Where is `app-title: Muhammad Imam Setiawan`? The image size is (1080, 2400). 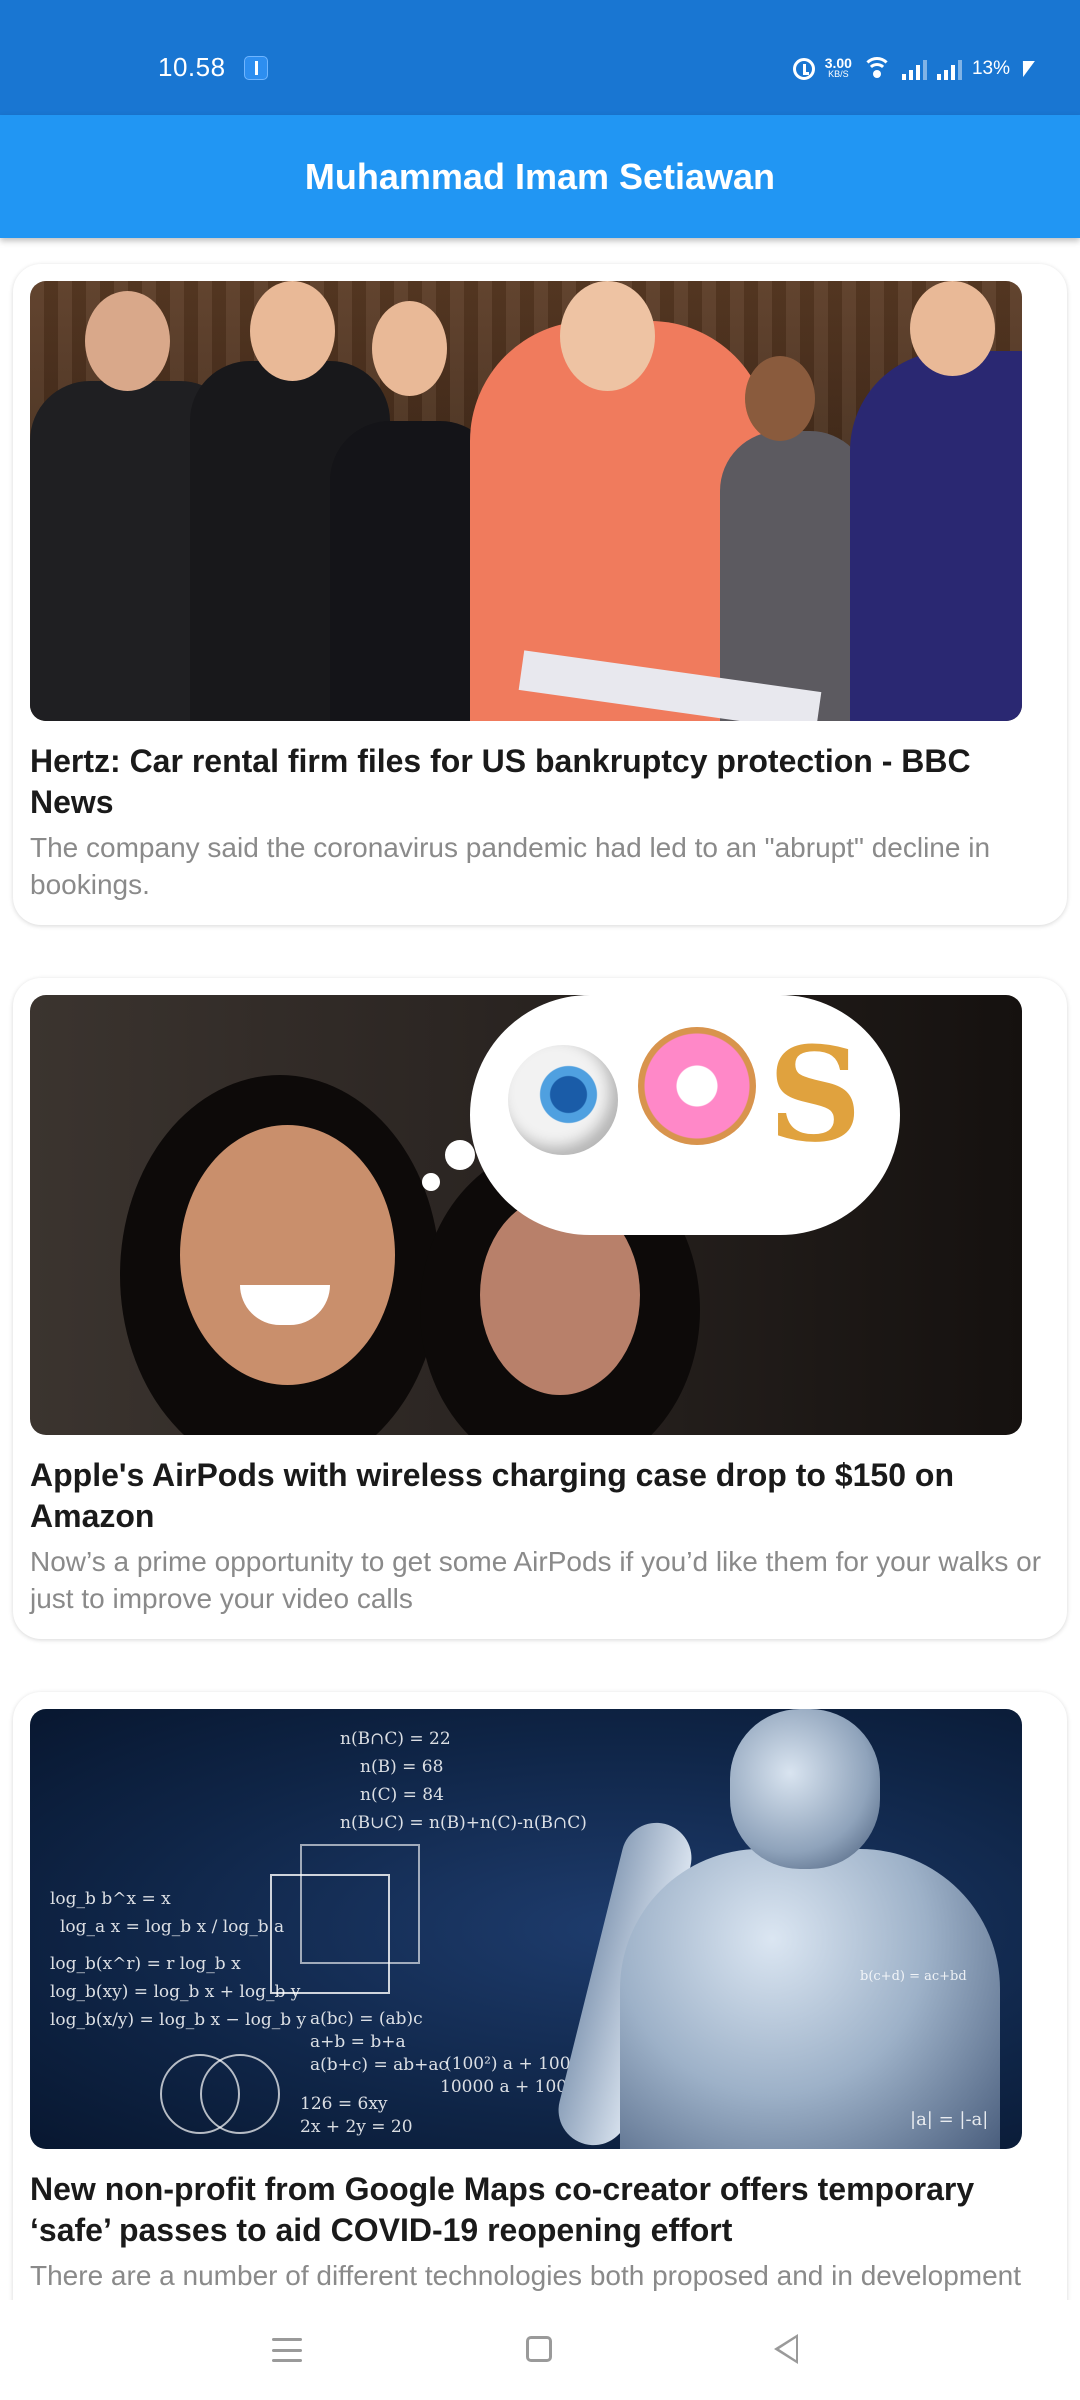 app-title: Muhammad Imam Setiawan is located at coordinates (540, 176).